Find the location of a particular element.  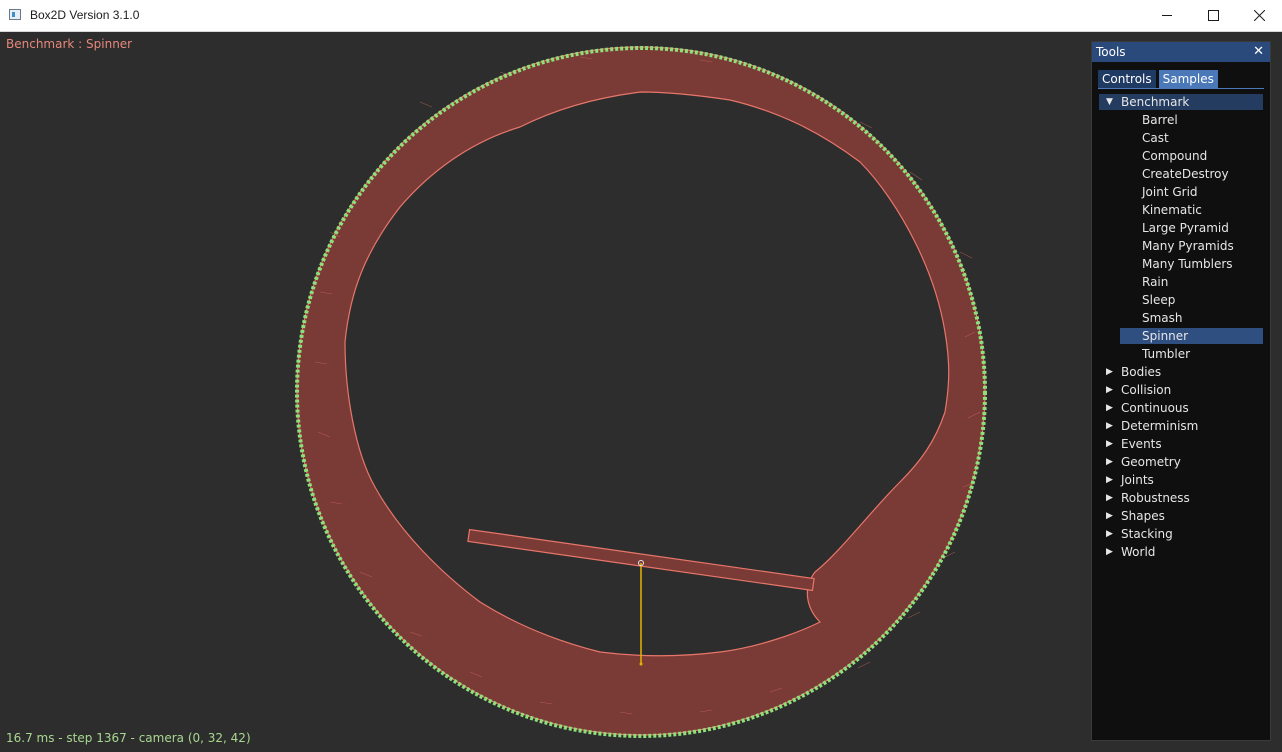

minimize-icon is located at coordinates (1166, 15).